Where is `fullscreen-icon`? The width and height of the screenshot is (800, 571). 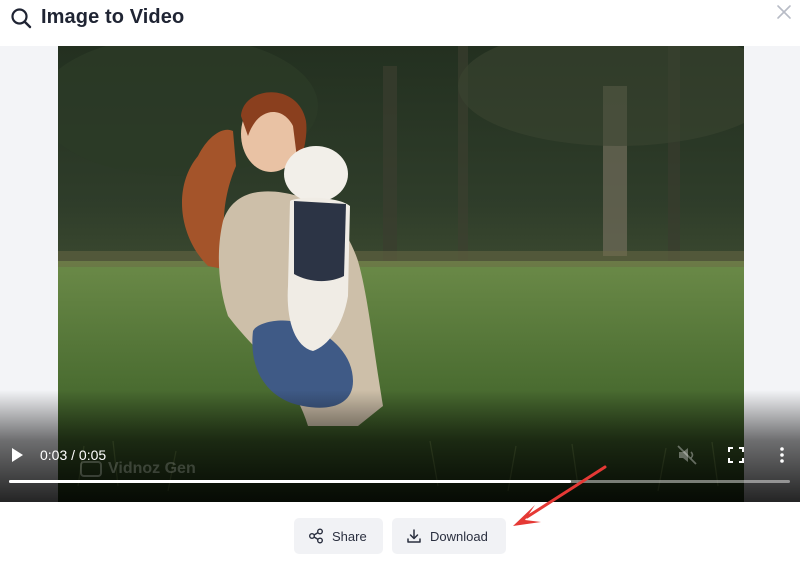 fullscreen-icon is located at coordinates (736, 455).